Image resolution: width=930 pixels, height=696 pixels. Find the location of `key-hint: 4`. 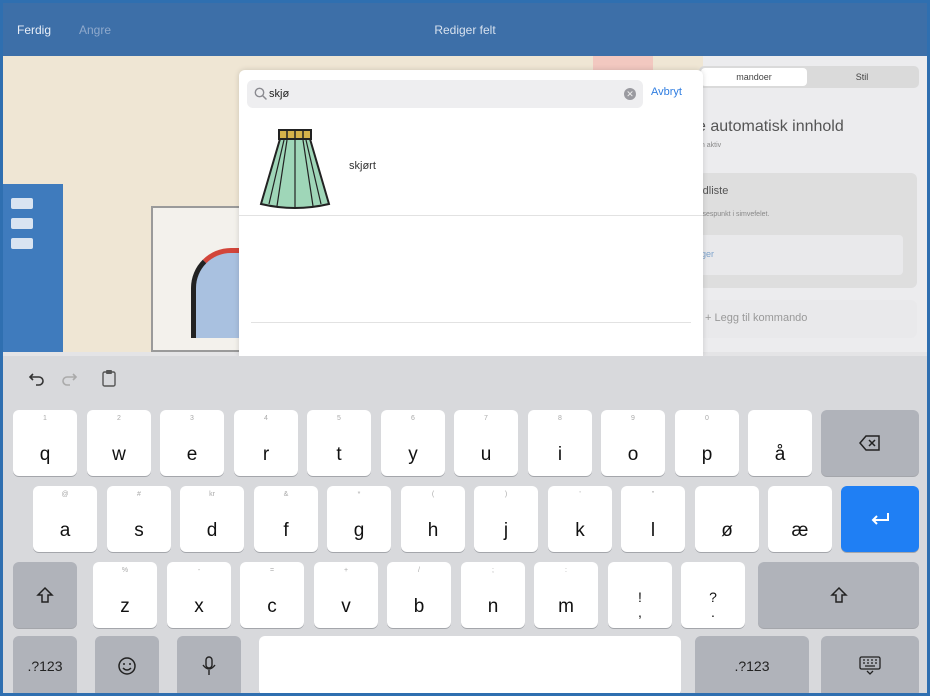

key-hint: 4 is located at coordinates (266, 418).